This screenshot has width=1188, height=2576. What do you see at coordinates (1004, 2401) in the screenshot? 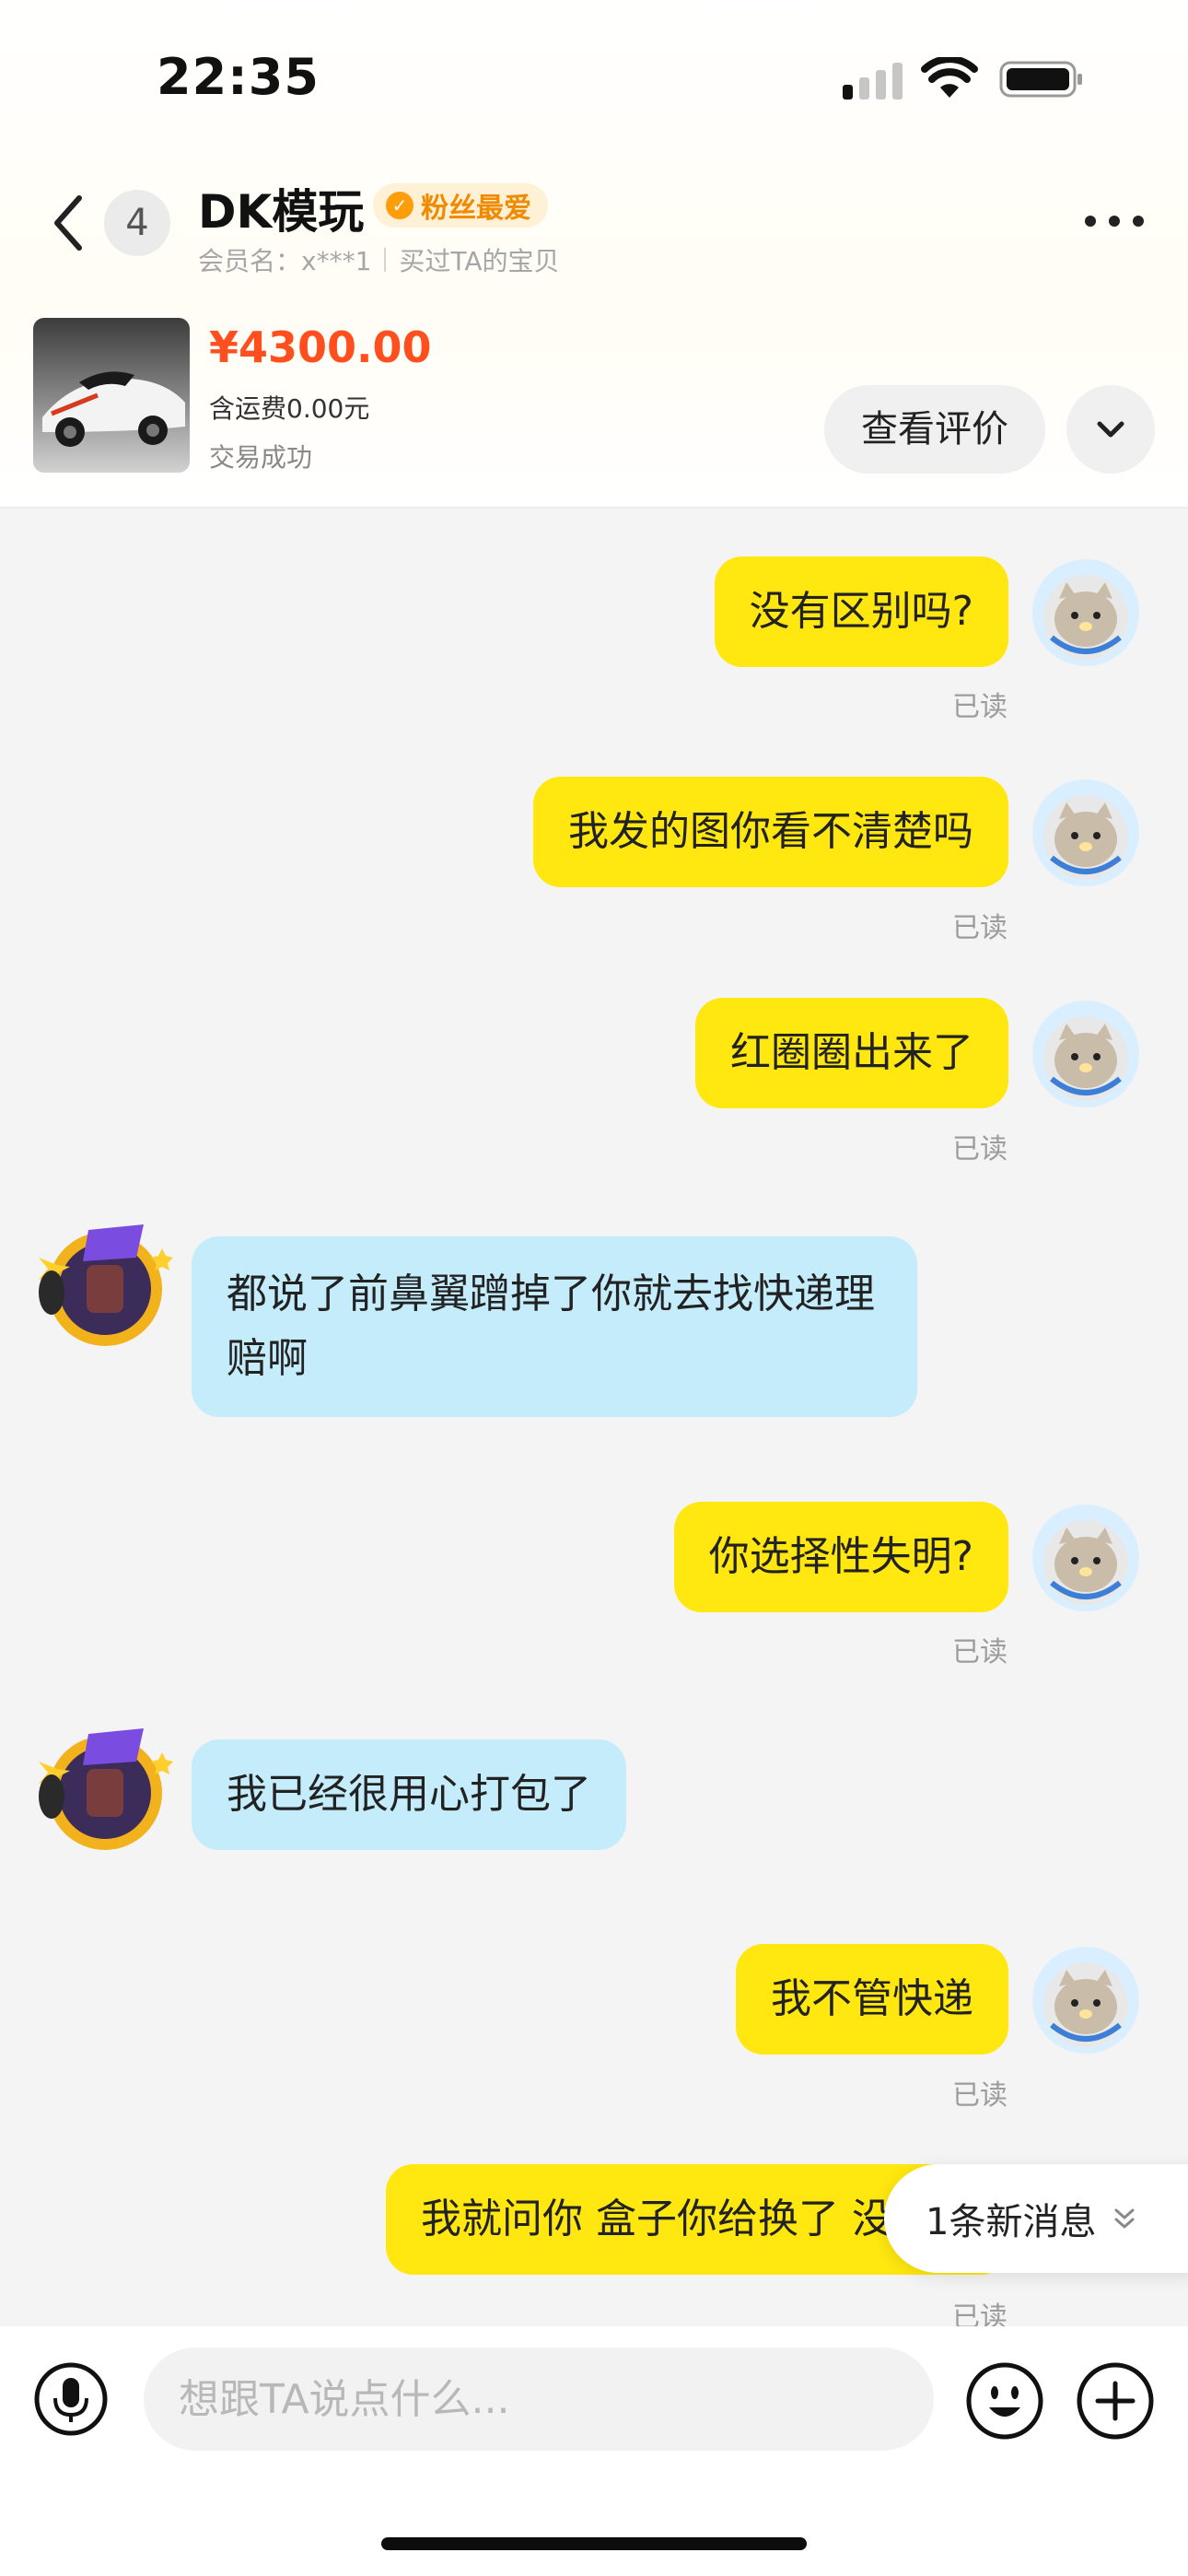
I see `emoji-icon` at bounding box center [1004, 2401].